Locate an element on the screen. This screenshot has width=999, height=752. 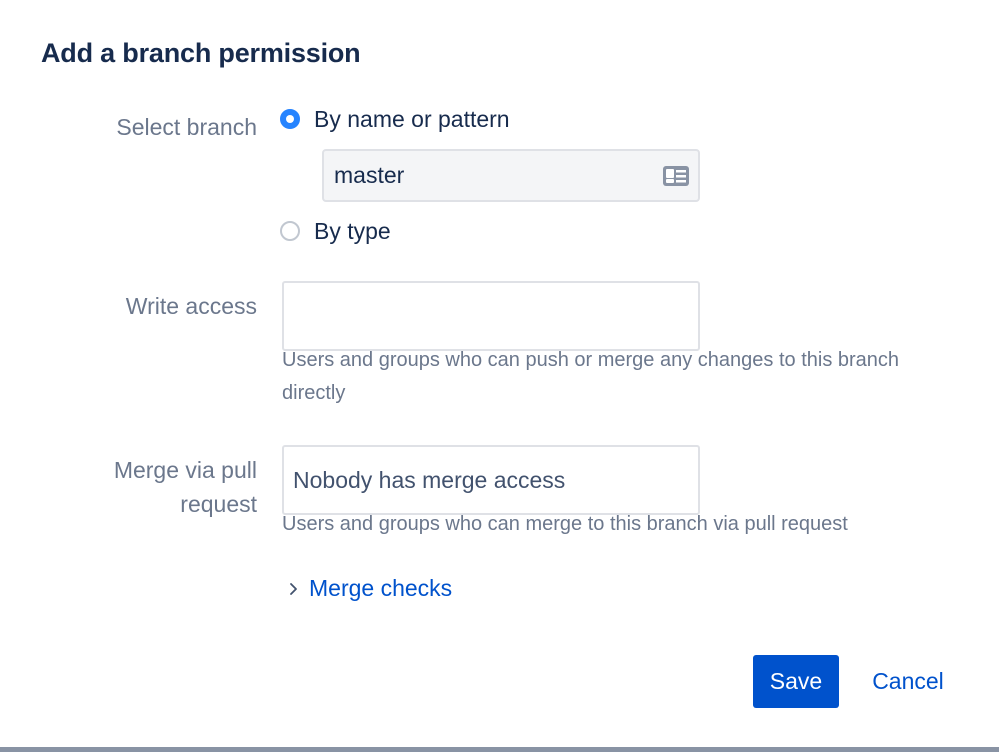
save-button: Save is located at coordinates (796, 681).